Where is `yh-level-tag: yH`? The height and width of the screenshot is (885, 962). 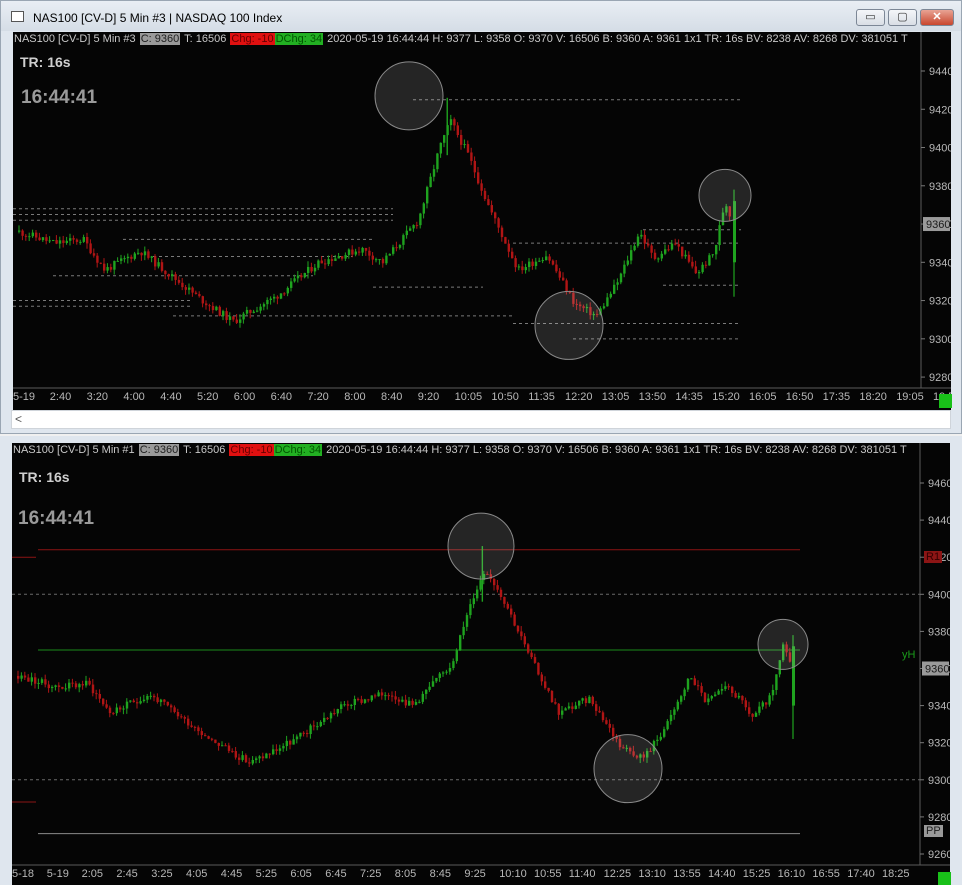 yh-level-tag: yH is located at coordinates (909, 655).